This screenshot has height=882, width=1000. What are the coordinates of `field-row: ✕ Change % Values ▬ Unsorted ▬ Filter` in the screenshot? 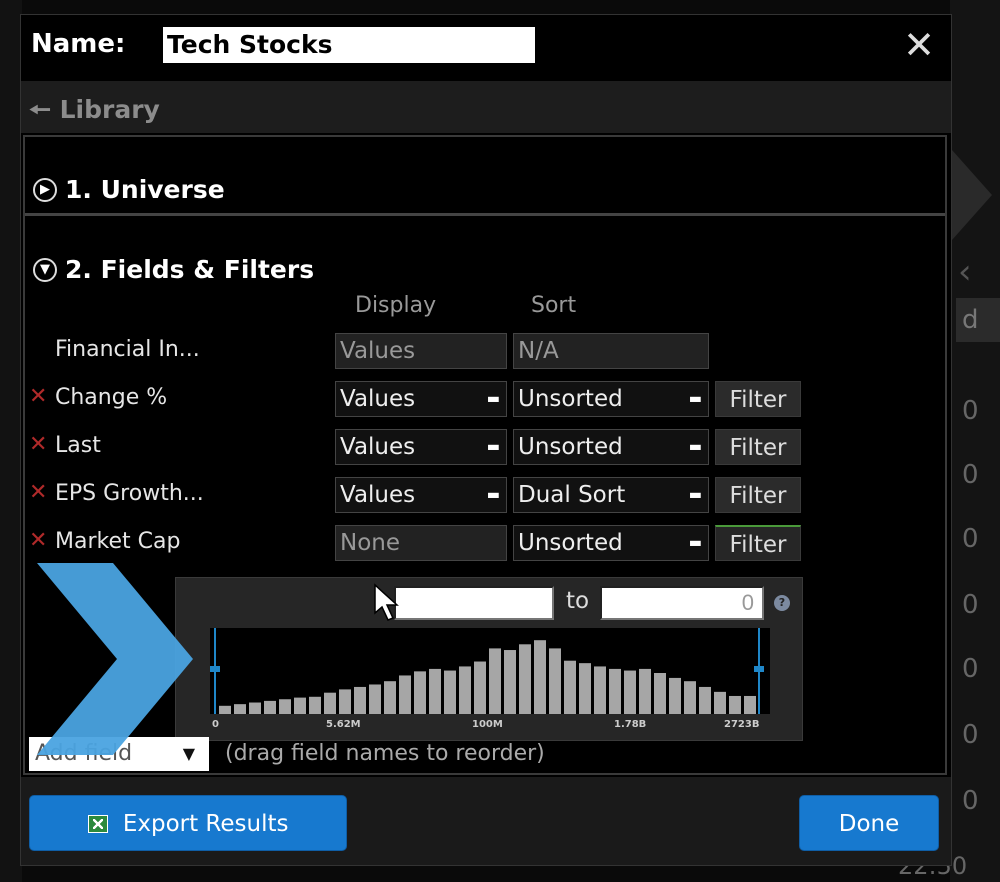 It's located at (419, 399).